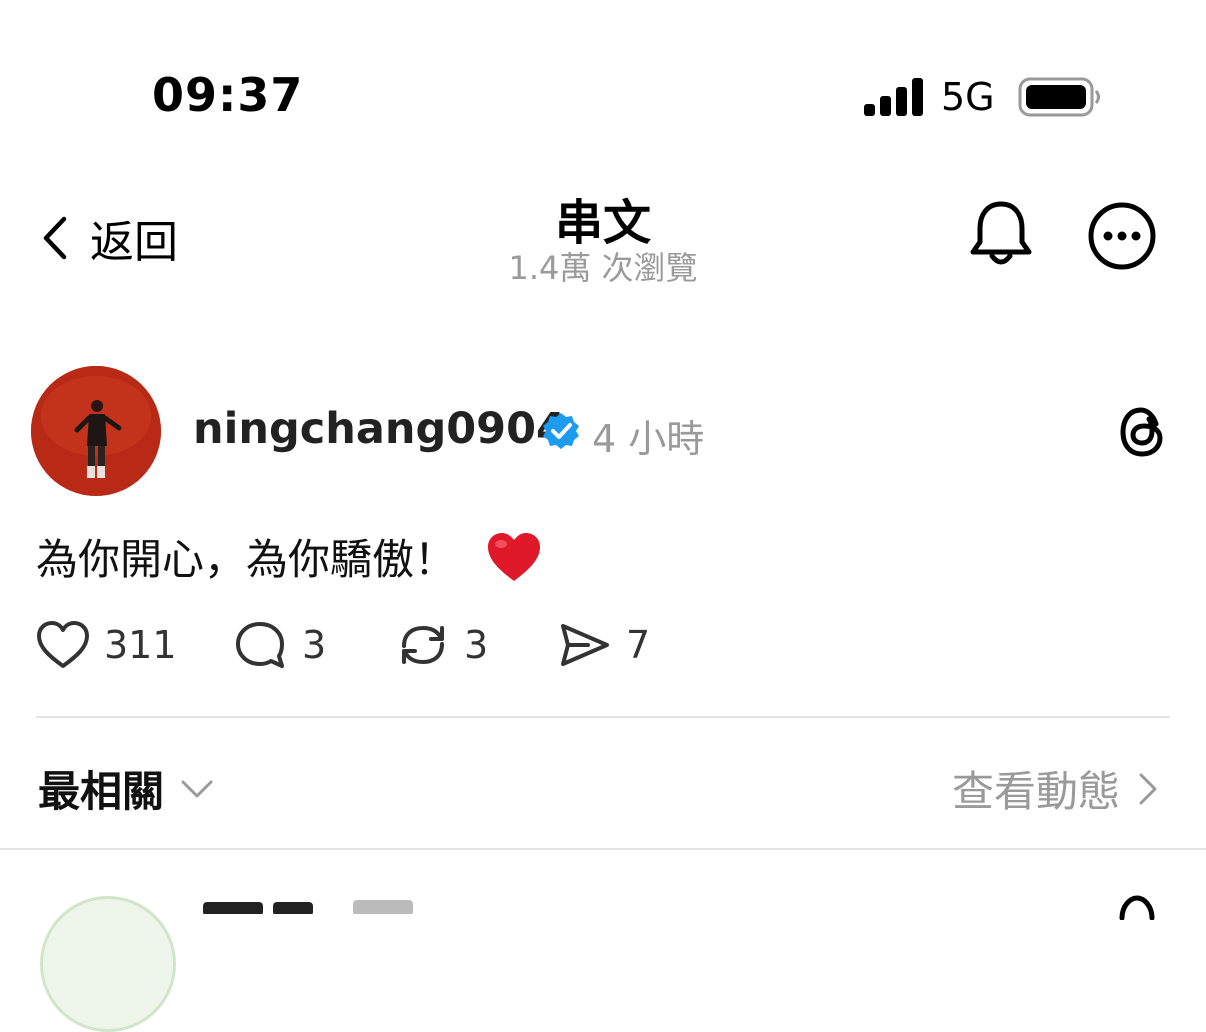 The width and height of the screenshot is (1206, 1032). I want to click on cellular-signal-icon, so click(893, 97).